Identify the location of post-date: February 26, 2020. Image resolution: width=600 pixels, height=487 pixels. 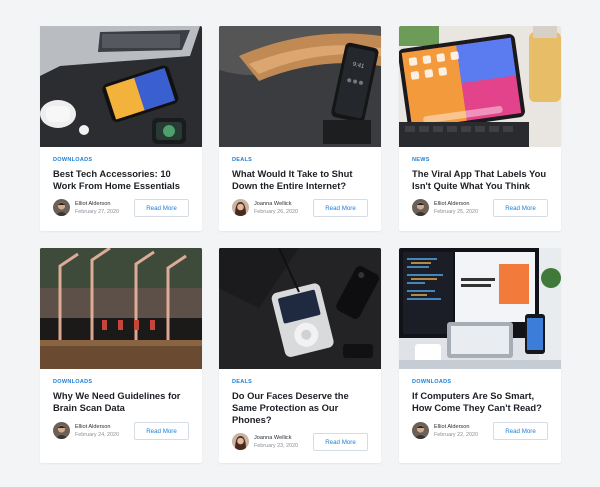
(276, 211).